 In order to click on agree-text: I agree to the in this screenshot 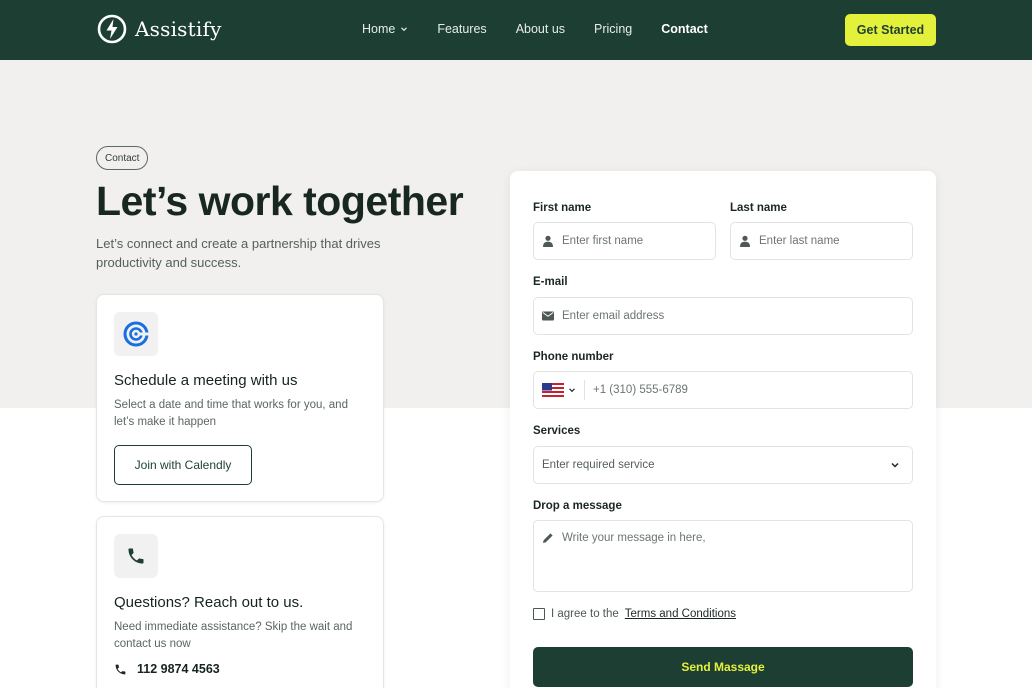, I will do `click(585, 614)`.